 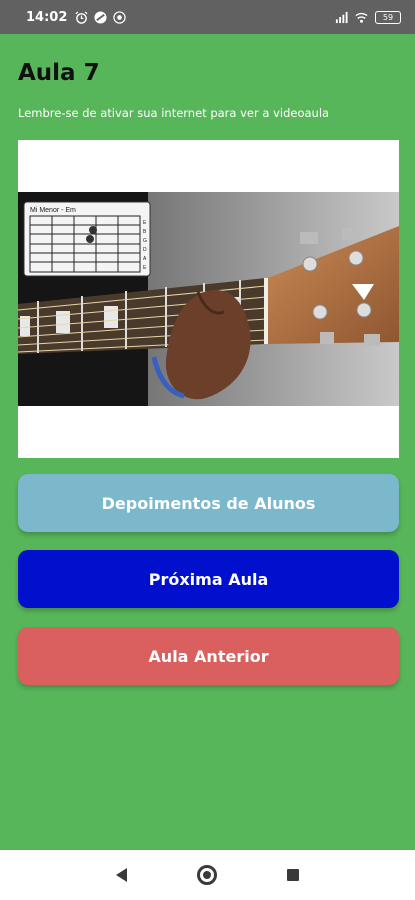 I want to click on wifi-icon, so click(x=361, y=17).